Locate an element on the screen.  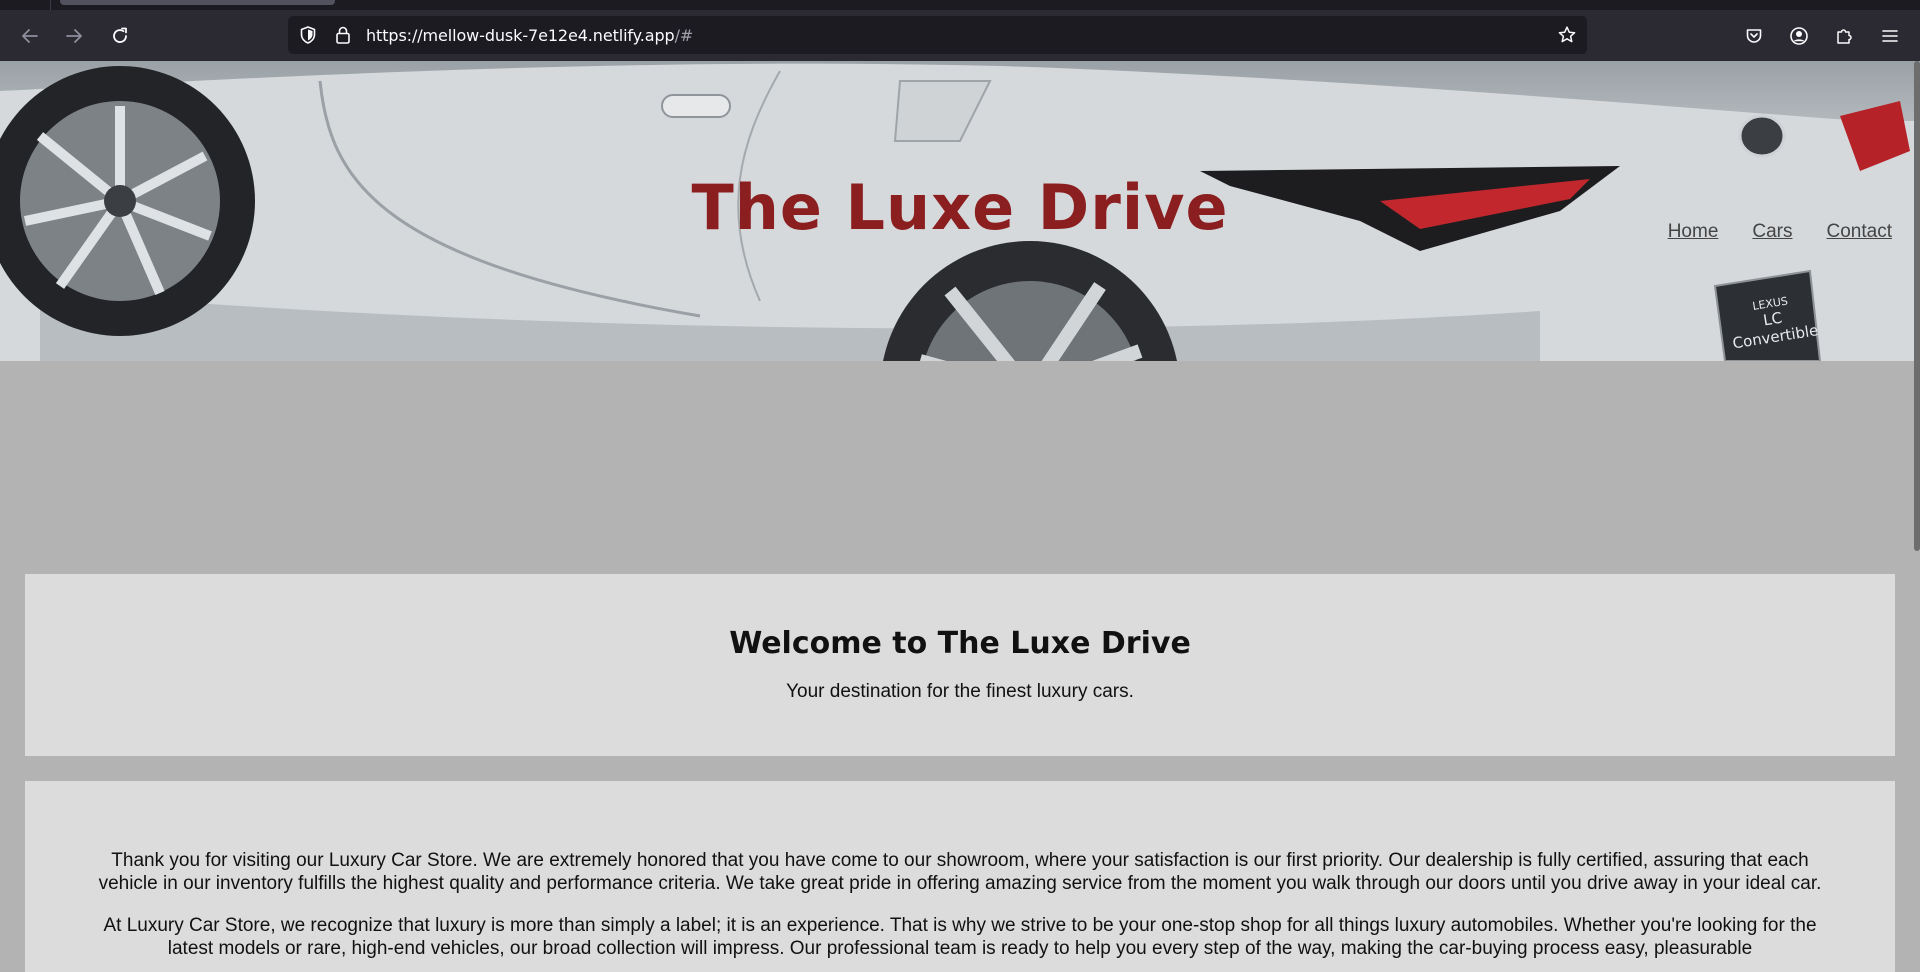
welcome-heading: Welcome to The Luxe Drive is located at coordinates (960, 643).